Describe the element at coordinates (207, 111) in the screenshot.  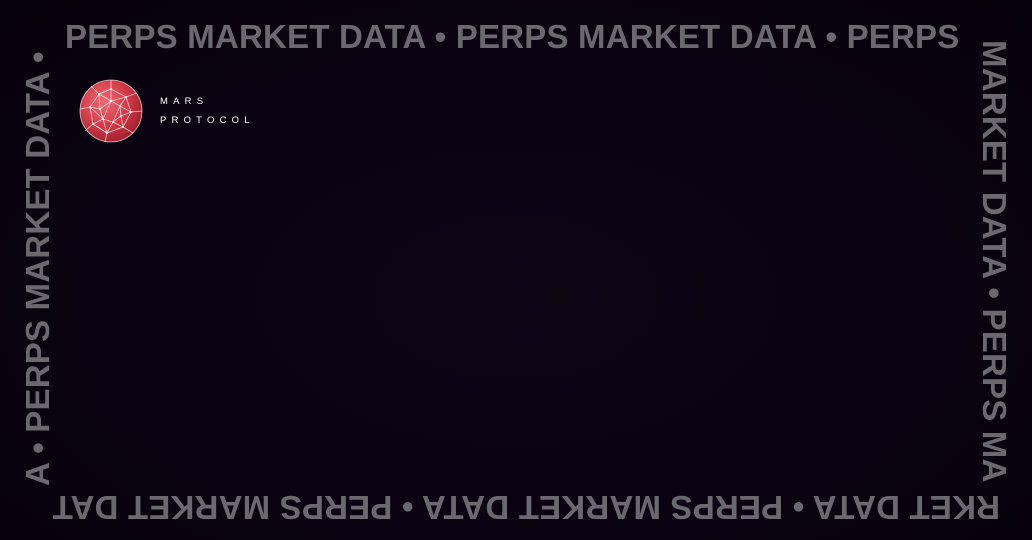
I see `logo-wordmark: MARS PROTOCOL` at that location.